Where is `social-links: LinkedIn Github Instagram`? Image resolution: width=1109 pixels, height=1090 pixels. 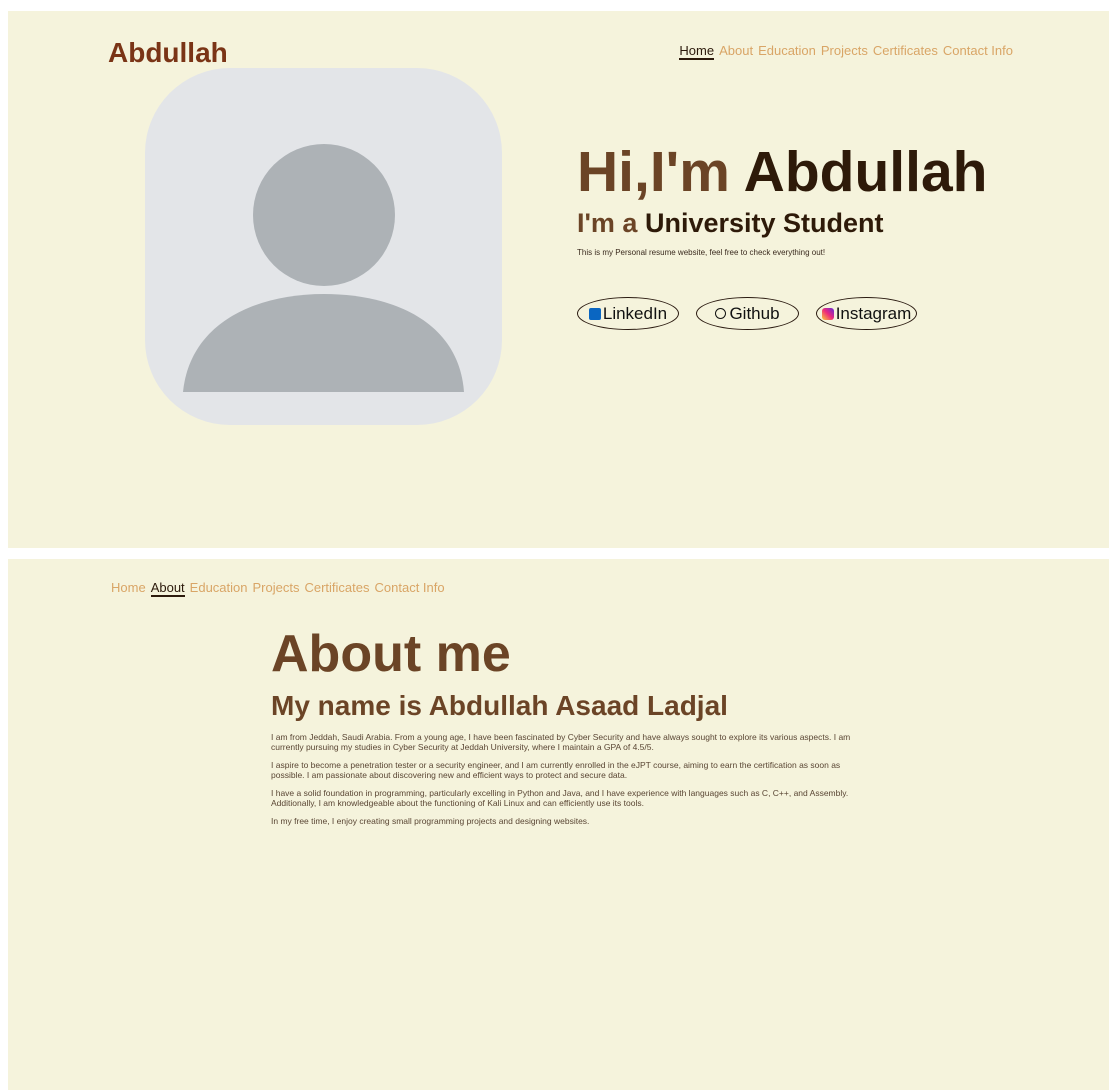
social-links: LinkedIn Github Instagram is located at coordinates (755, 313).